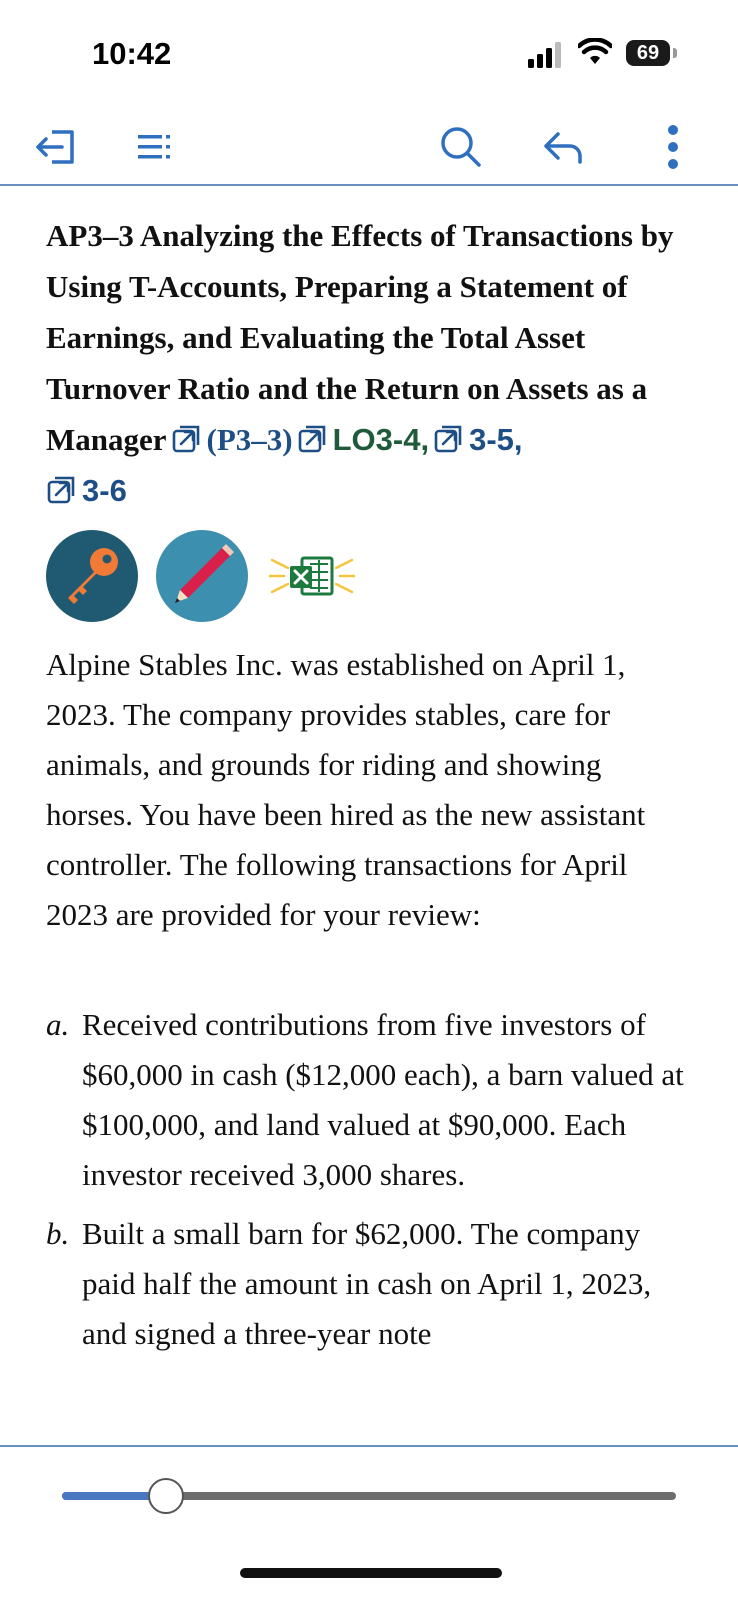 The image size is (738, 1600). Describe the element at coordinates (58, 1233) in the screenshot. I see `list-item-marker: b.` at that location.